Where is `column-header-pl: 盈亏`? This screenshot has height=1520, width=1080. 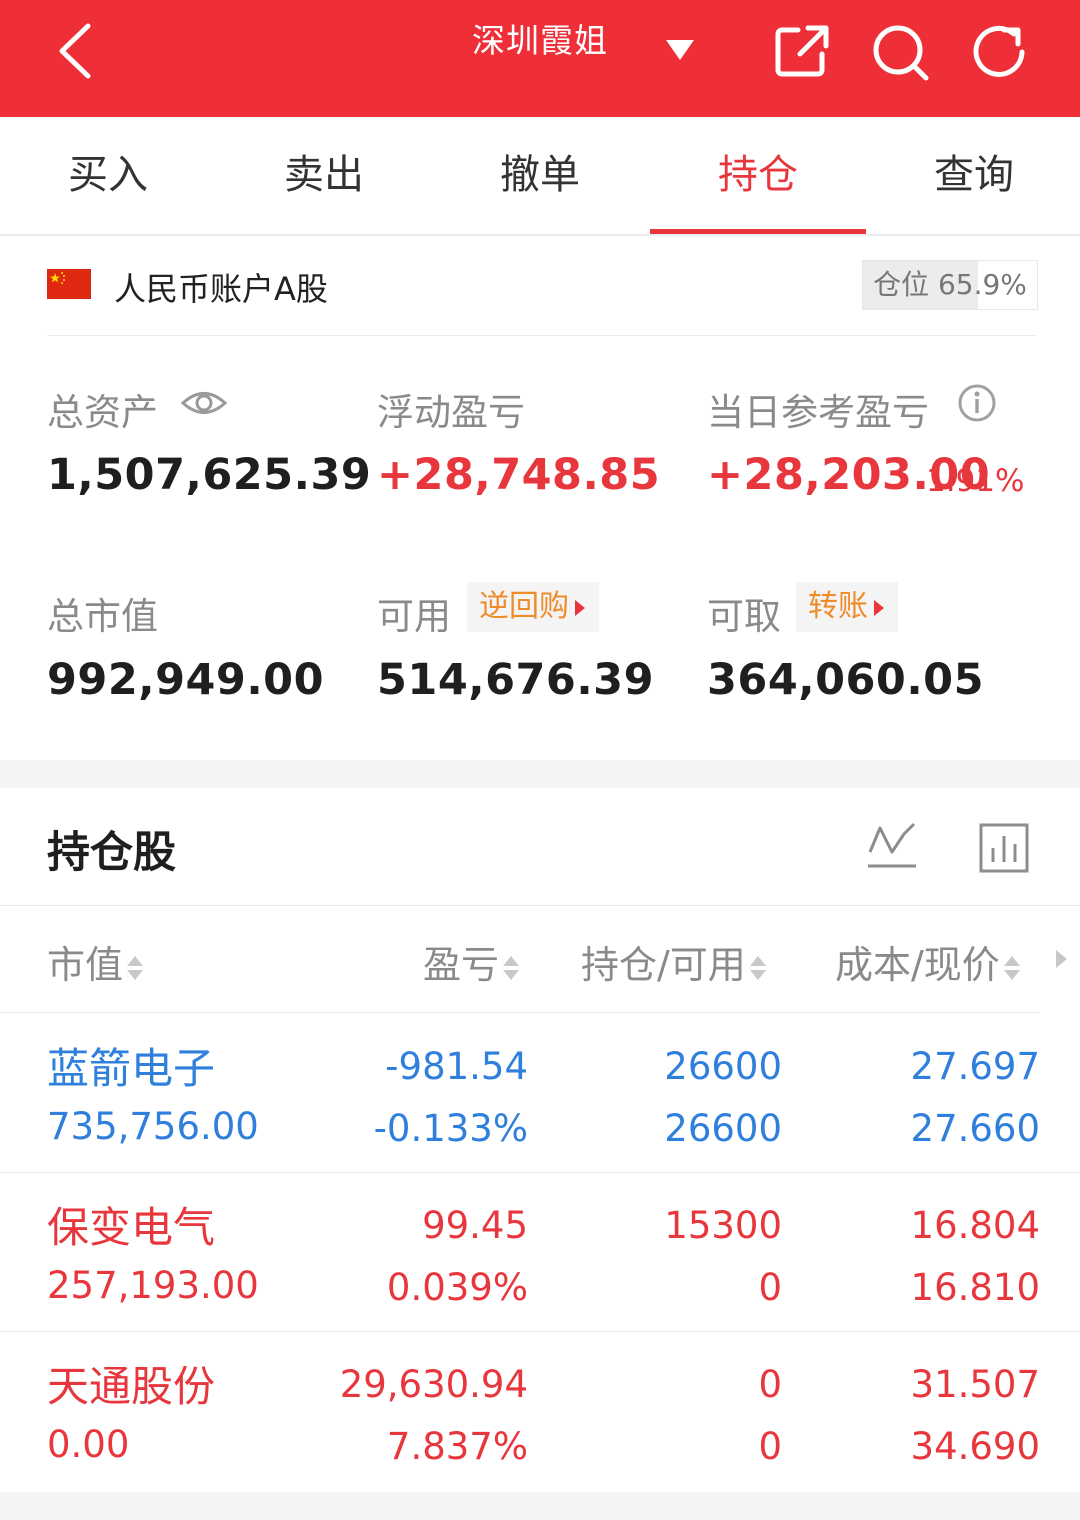 column-header-pl: 盈亏 is located at coordinates (472, 961).